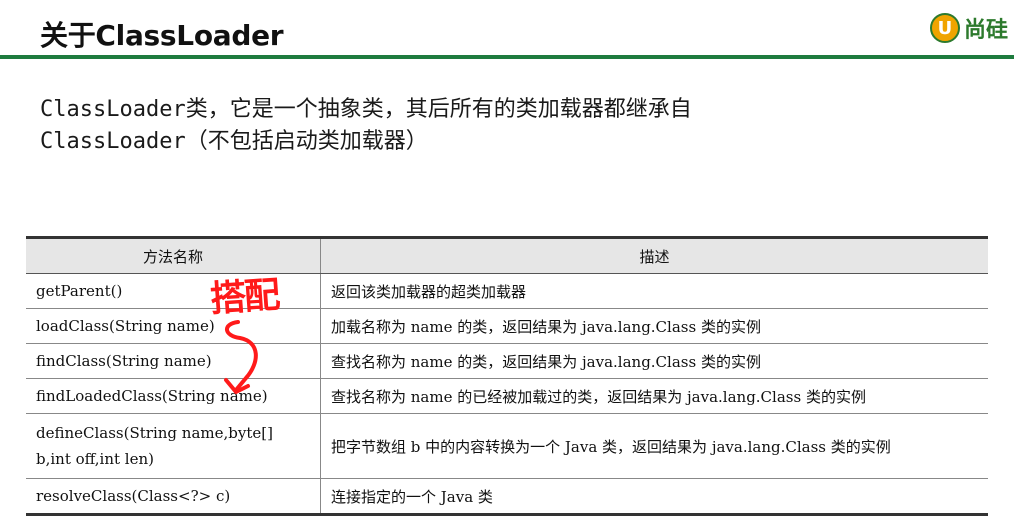  I want to click on table-row: resolveClass(Class<?> c) 连接指定的一个 Java 类, so click(507, 497).